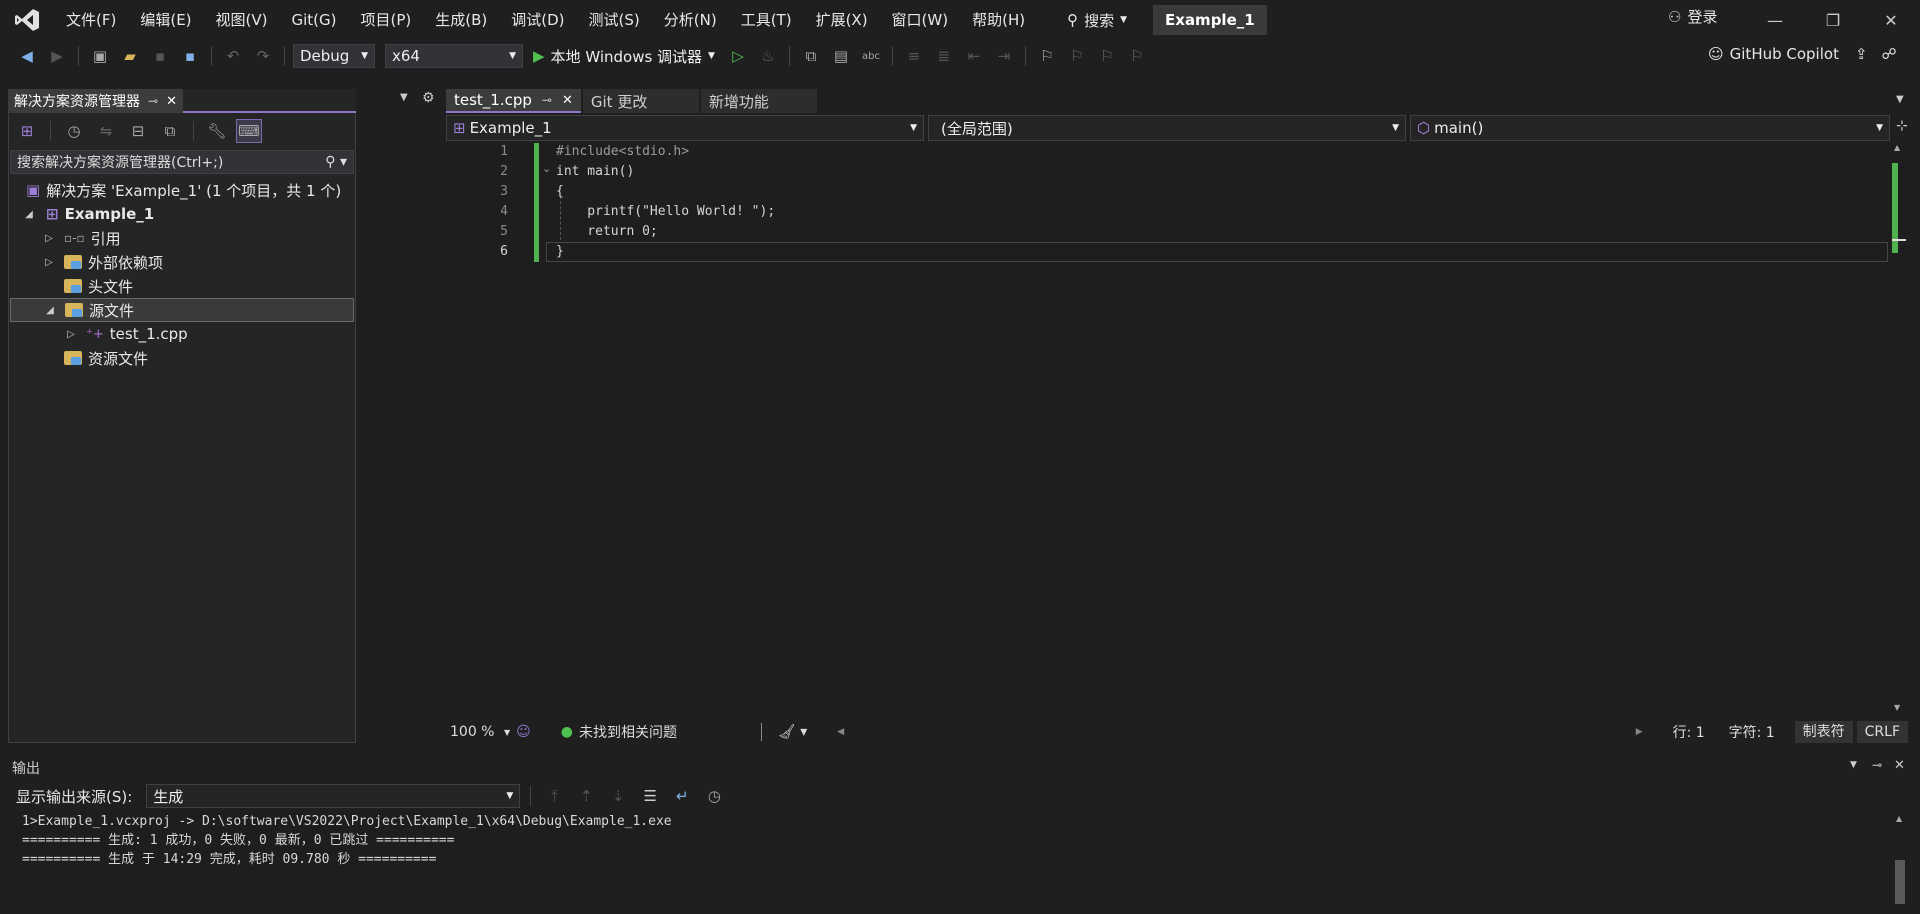 The width and height of the screenshot is (1920, 914). Describe the element at coordinates (263, 56) in the screenshot. I see `redo-button: ↷` at that location.